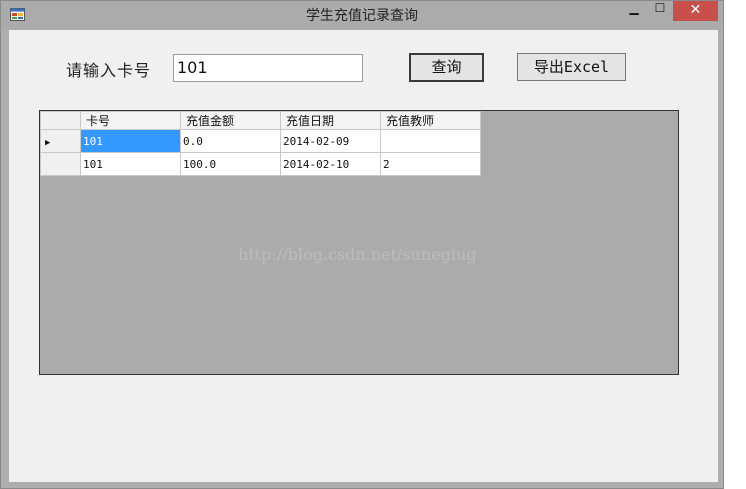 The width and height of the screenshot is (746, 489). What do you see at coordinates (268, 68) in the screenshot?
I see `card-number-input: 101` at bounding box center [268, 68].